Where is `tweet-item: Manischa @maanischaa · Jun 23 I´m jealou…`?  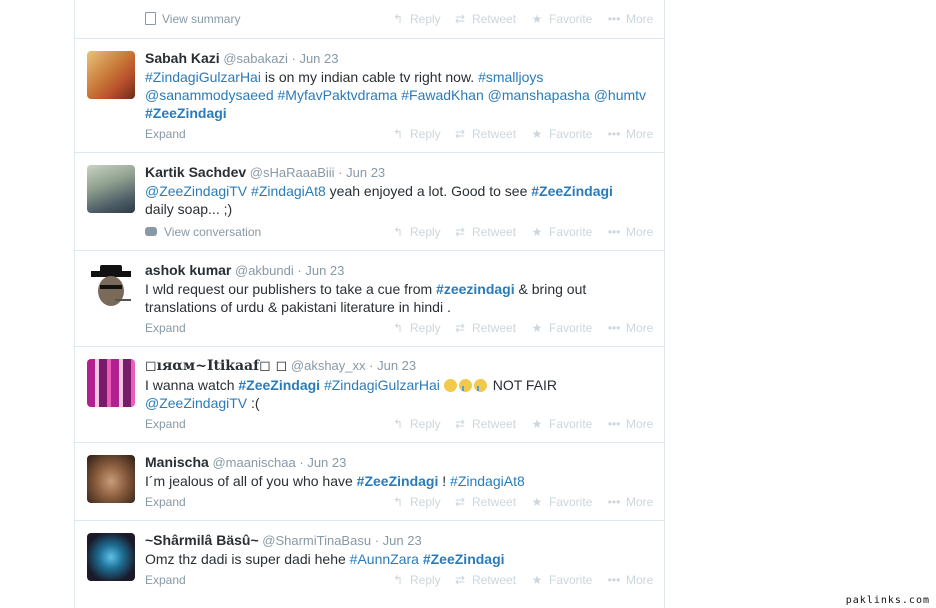 tweet-item: Manischa @maanischaa · Jun 23 I´m jealou… is located at coordinates (369, 482).